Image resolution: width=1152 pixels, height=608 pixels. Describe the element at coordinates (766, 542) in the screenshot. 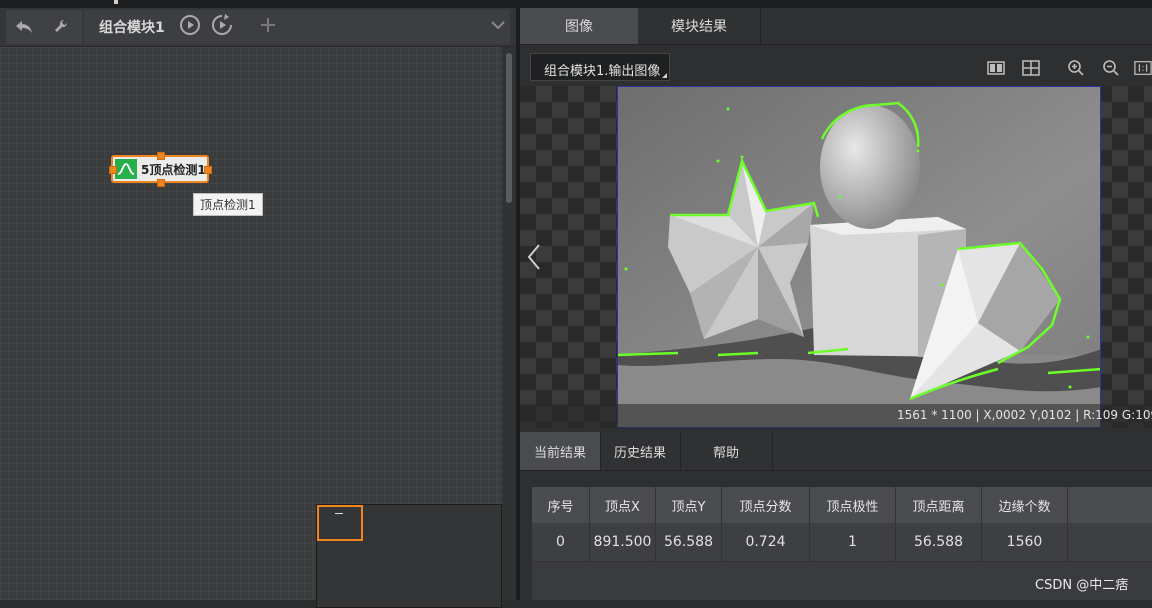

I see `cell-vertex-score: 0.724` at that location.